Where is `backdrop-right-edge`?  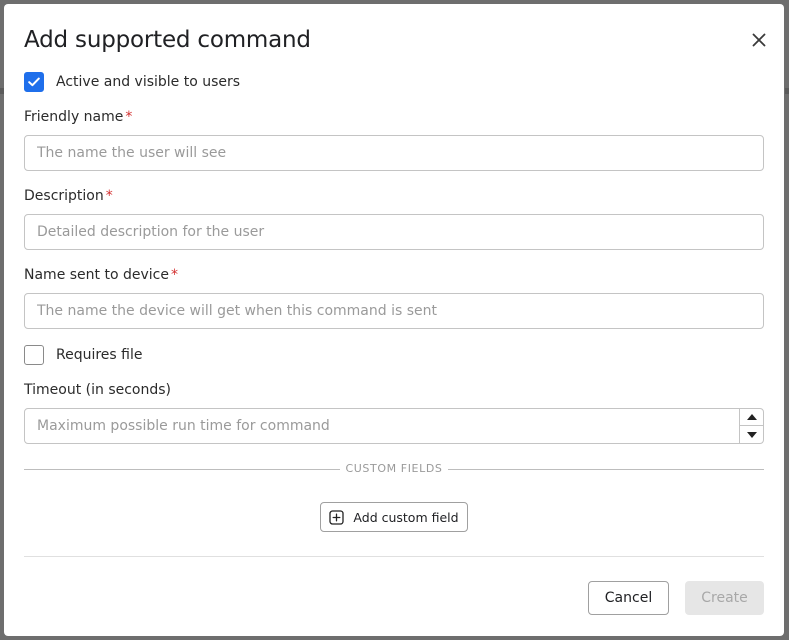
backdrop-right-edge is located at coordinates (787, 91).